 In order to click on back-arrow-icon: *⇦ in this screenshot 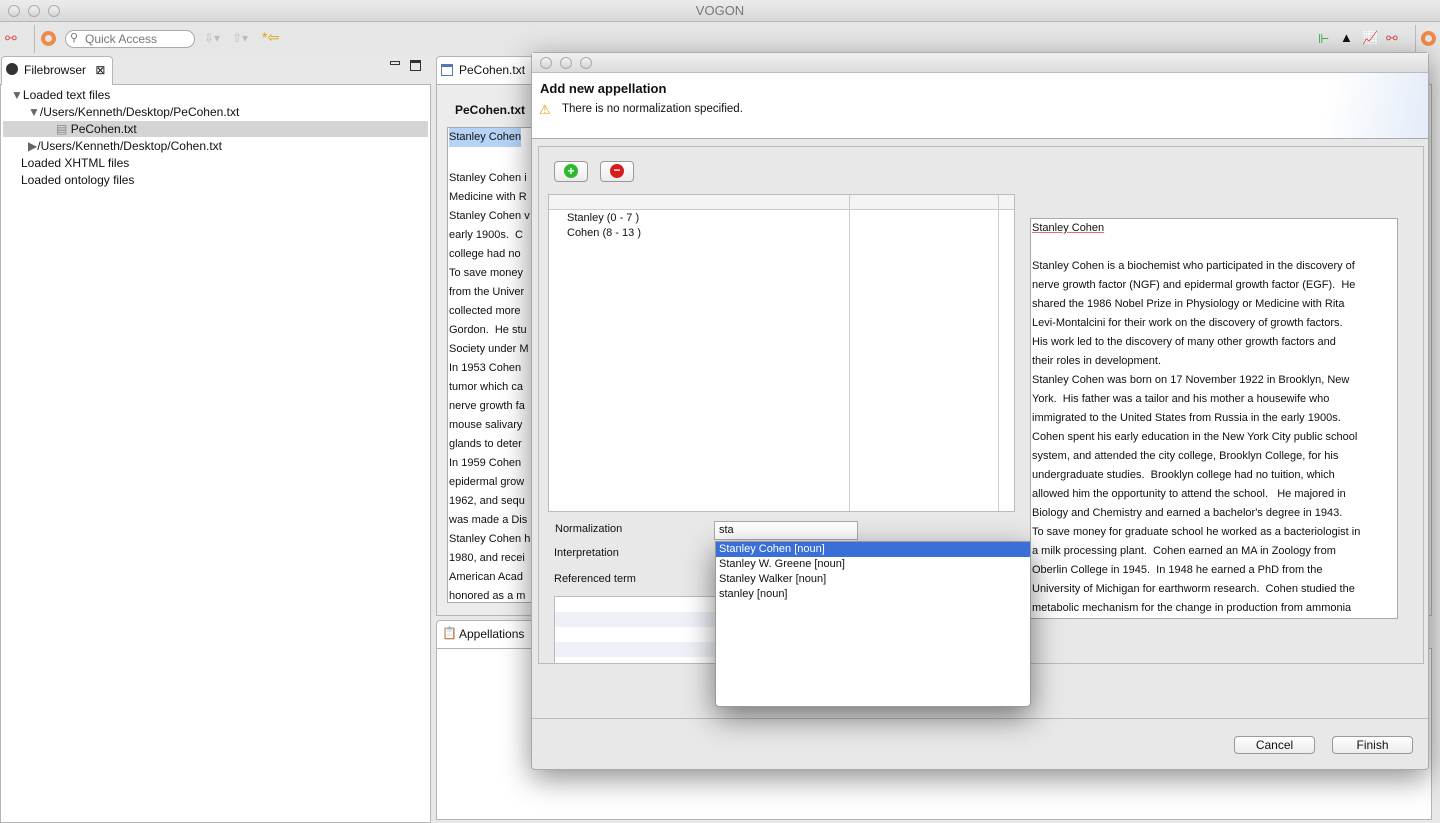, I will do `click(270, 37)`.